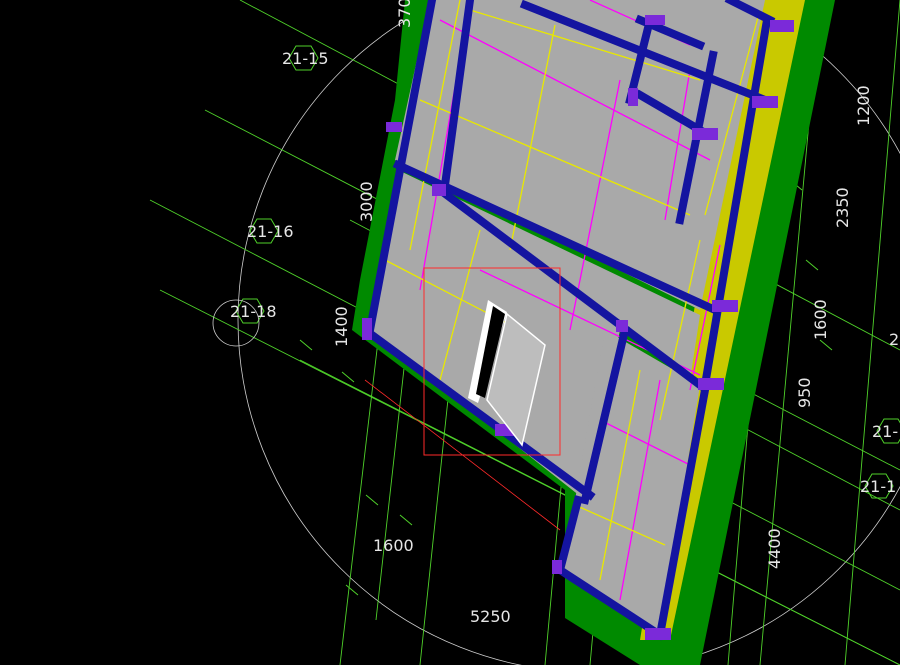  What do you see at coordinates (774, 548) in the screenshot?
I see `dimension-4400: 4400` at bounding box center [774, 548].